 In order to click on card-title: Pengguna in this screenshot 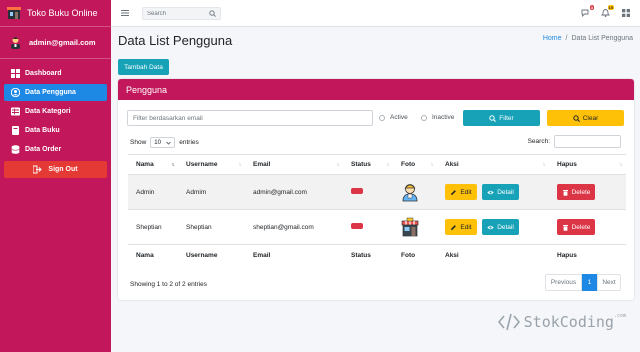, I will do `click(376, 89)`.